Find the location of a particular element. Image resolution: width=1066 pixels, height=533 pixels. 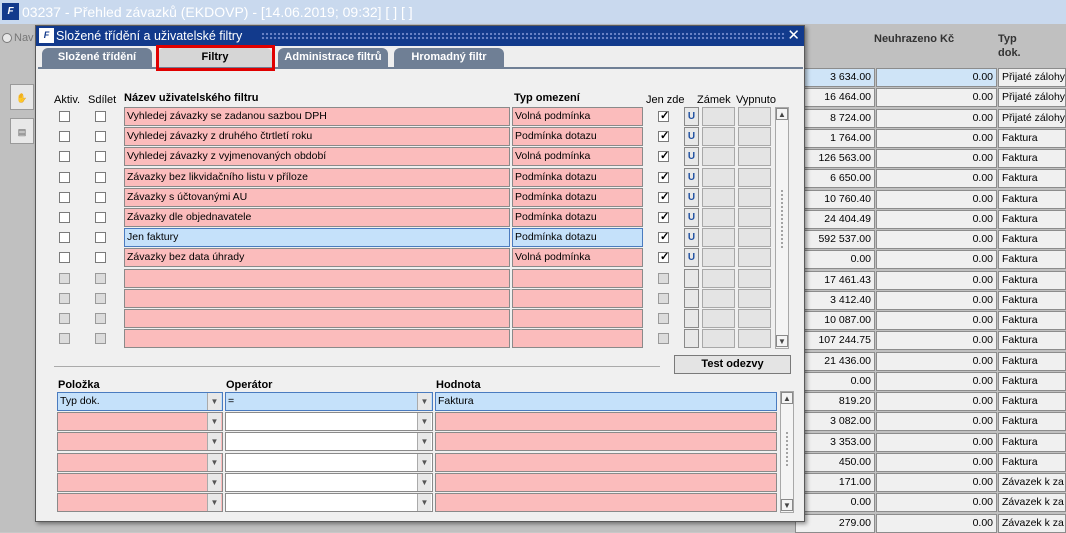

filter-name-field: Závazky dle objednavatele is located at coordinates (317, 217).